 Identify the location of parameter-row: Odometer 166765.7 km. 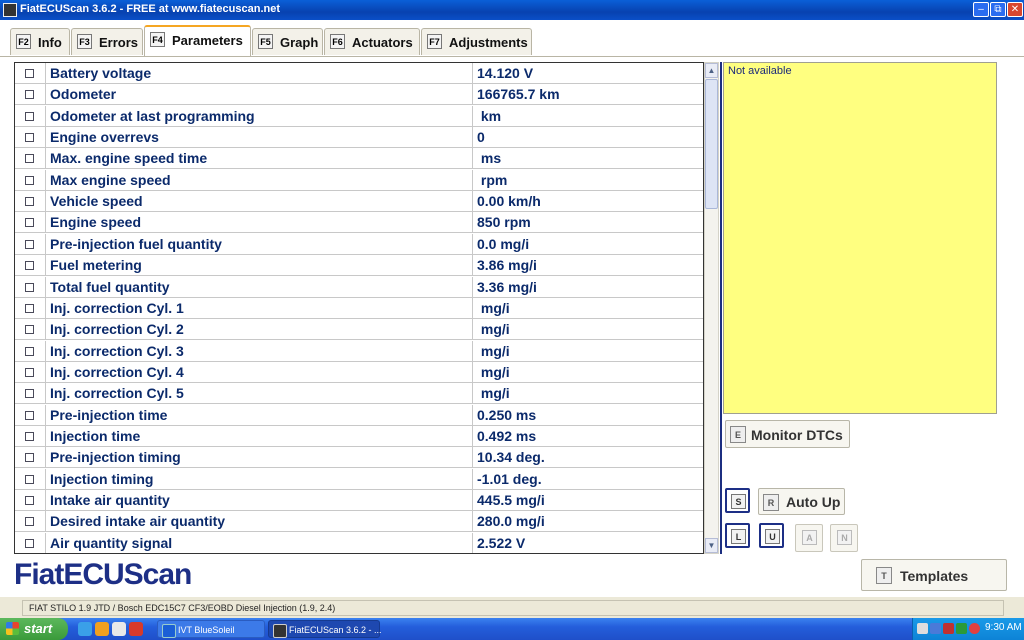
(359, 95).